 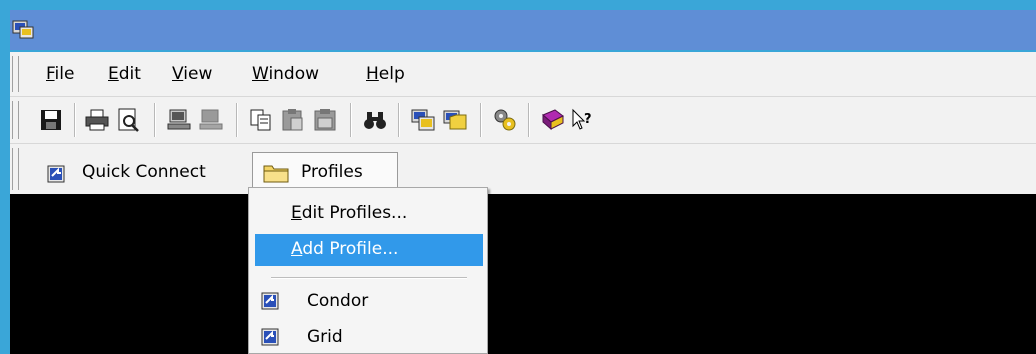 I want to click on find-icon, so click(x=375, y=120).